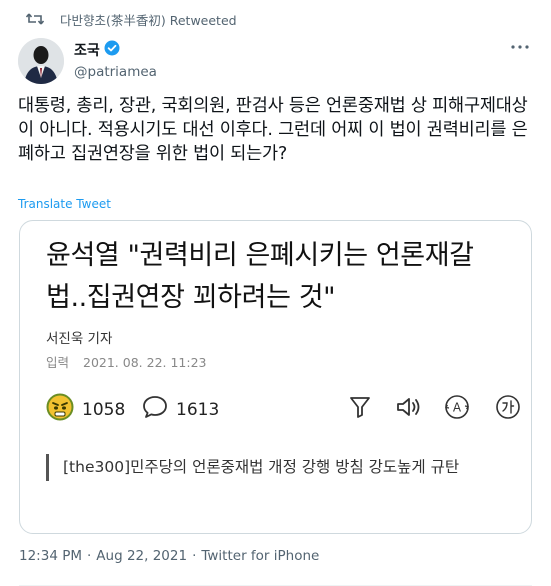  What do you see at coordinates (64, 204) in the screenshot?
I see `translate-tweet-link: Translate Tweet` at bounding box center [64, 204].